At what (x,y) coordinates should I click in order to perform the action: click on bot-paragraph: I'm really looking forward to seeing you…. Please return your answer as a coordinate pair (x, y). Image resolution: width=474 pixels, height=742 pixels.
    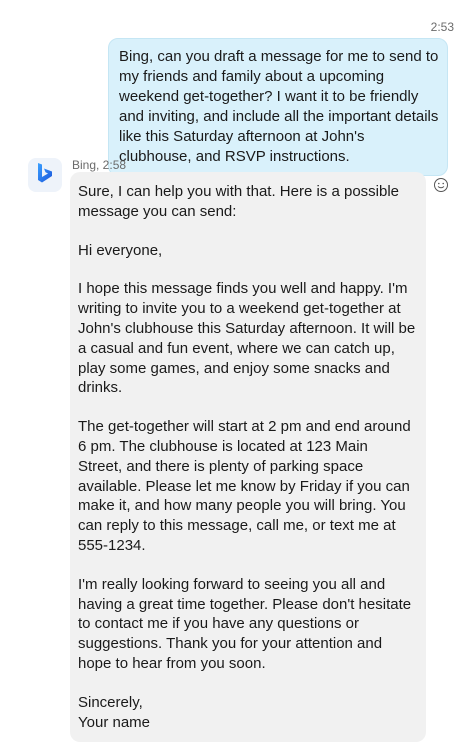
    Looking at the image, I should click on (245, 623).